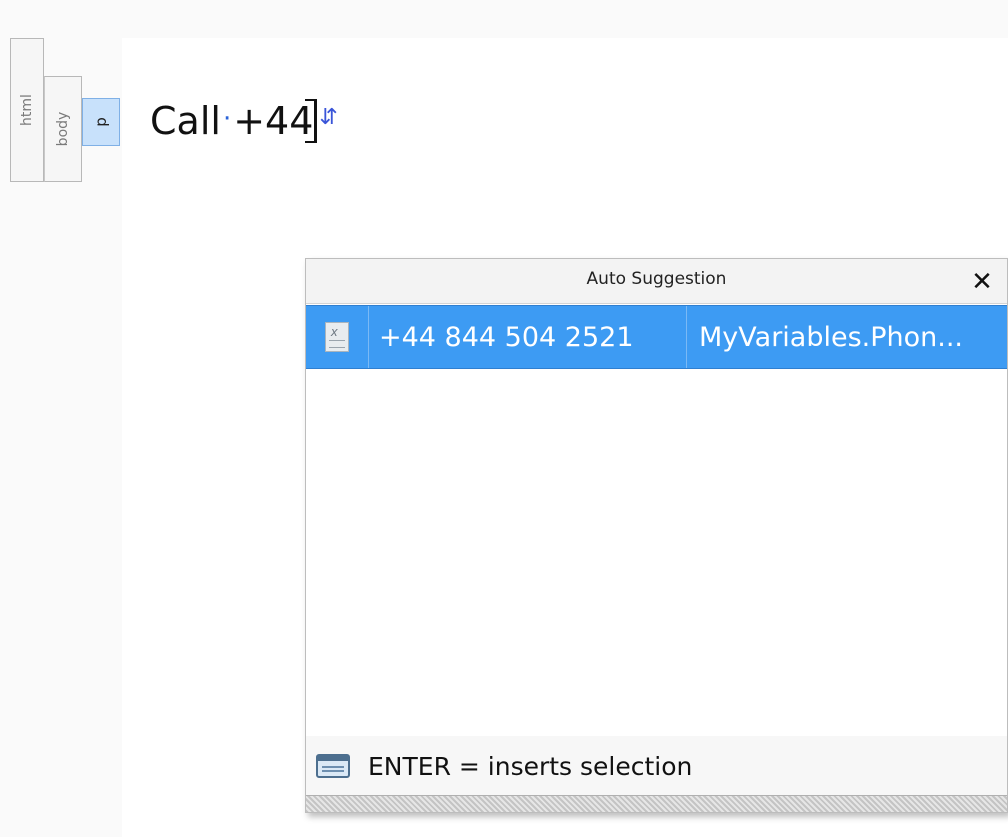  What do you see at coordinates (185, 121) in the screenshot?
I see `editor-text-call: Call` at bounding box center [185, 121].